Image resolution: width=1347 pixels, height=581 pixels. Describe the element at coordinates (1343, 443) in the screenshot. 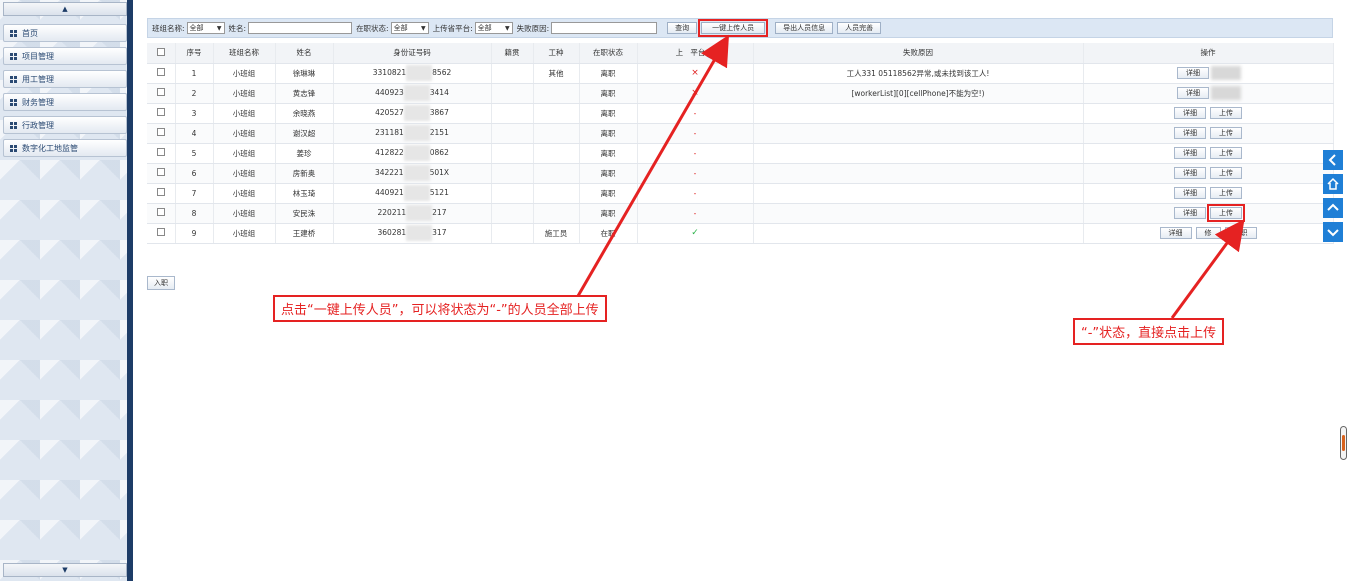

I see `page-scroll-handle` at that location.